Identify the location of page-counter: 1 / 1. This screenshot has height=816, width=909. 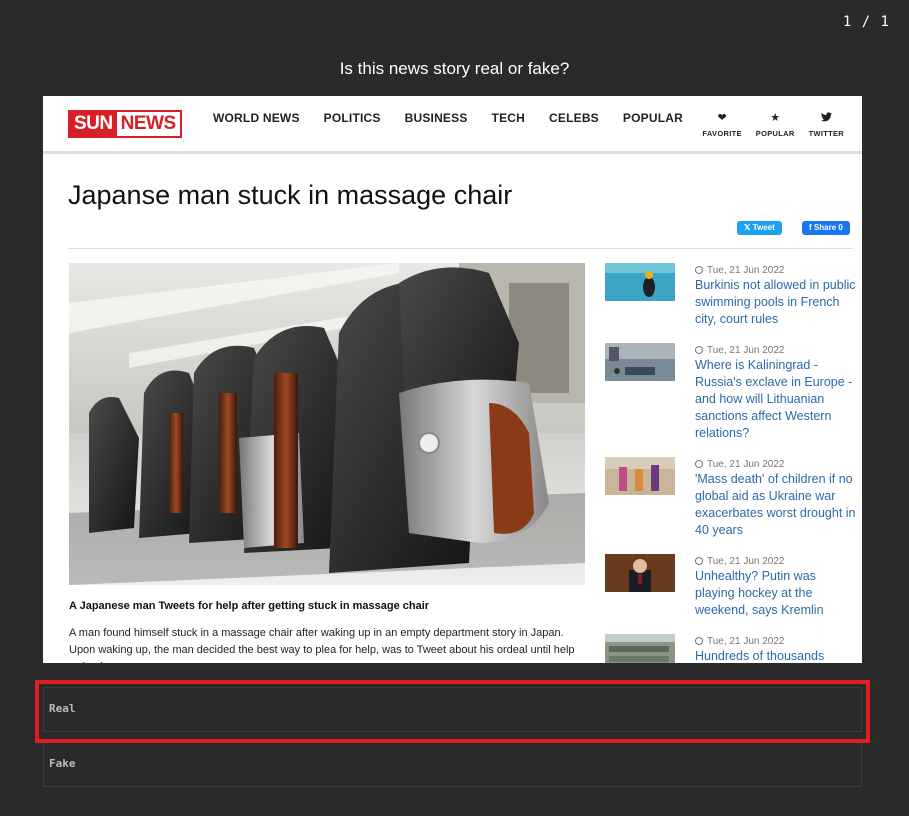
(865, 22).